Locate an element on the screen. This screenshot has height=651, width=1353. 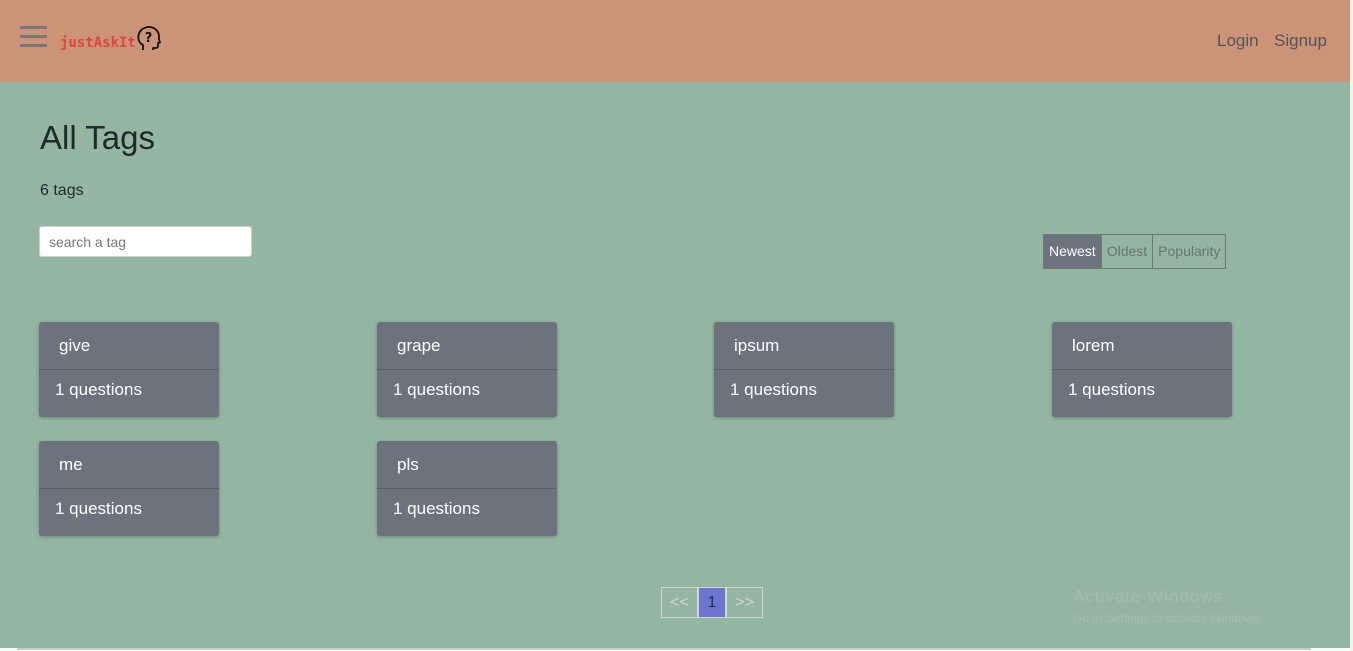
page-title: All Tags is located at coordinates (97, 137).